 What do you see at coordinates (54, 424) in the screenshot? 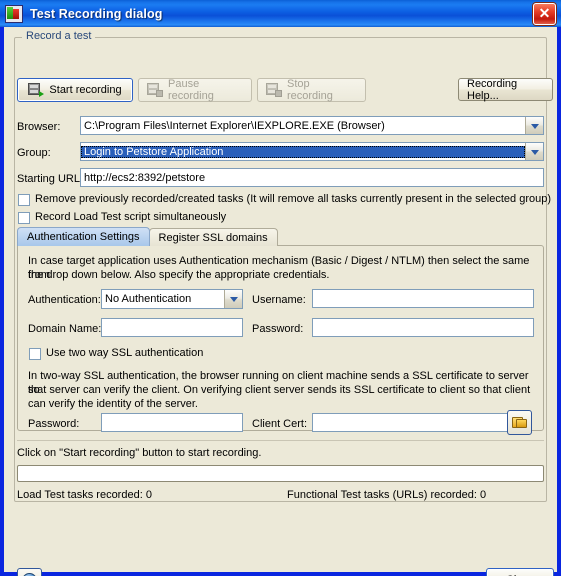
I see `ssl-password-label: Password:` at bounding box center [54, 424].